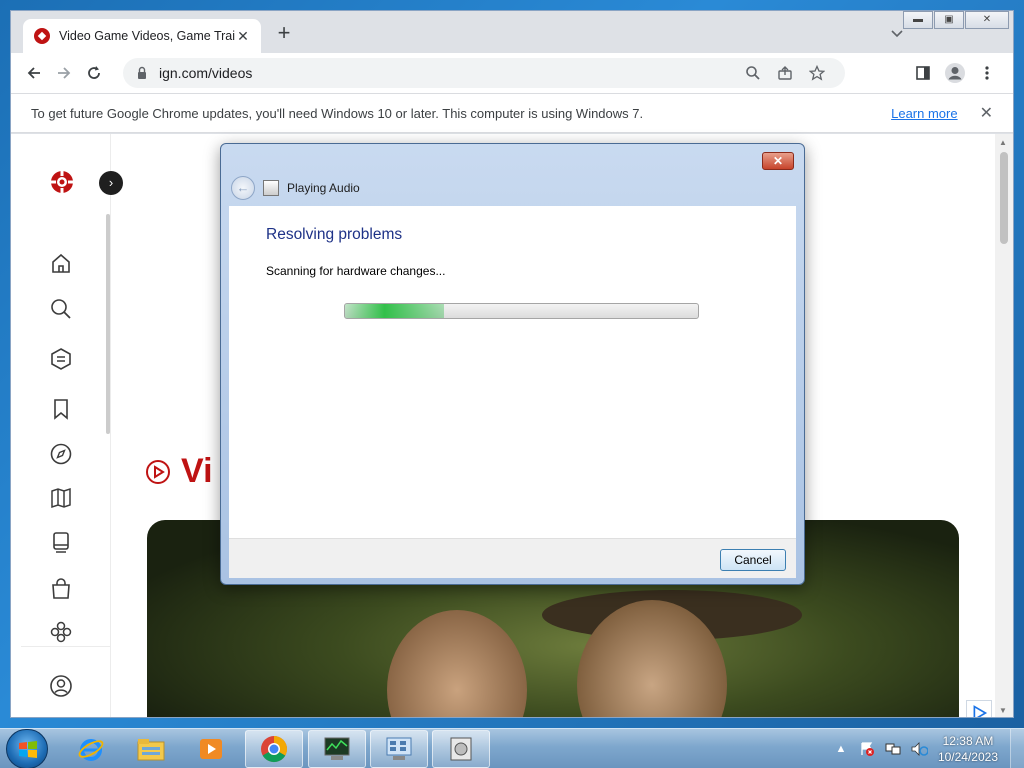  Describe the element at coordinates (521, 311) in the screenshot. I see `progress-bar` at that location.